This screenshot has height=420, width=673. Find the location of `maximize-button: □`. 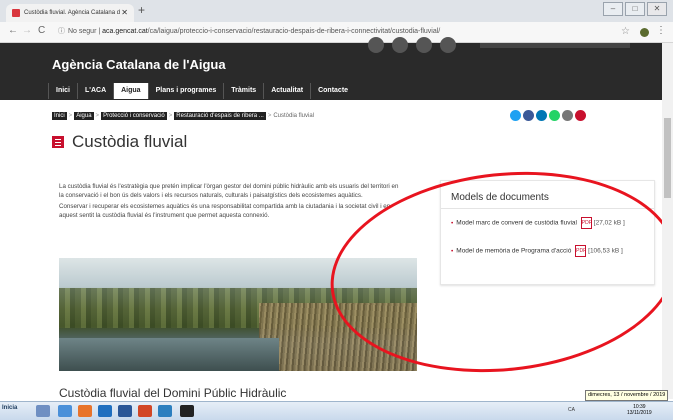

maximize-button: □ is located at coordinates (635, 9).